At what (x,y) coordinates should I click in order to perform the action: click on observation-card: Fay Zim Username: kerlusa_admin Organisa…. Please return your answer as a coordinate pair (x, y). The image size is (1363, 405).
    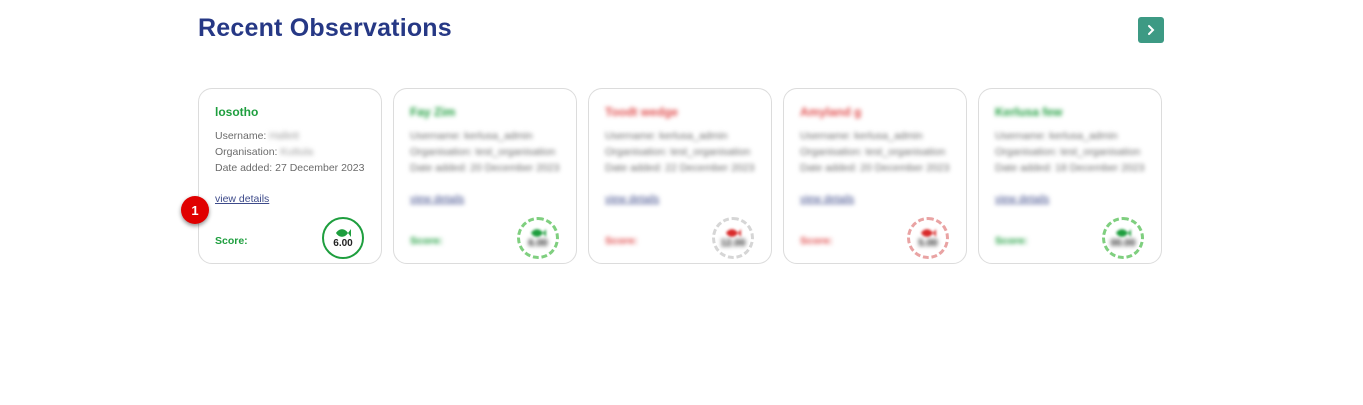
    Looking at the image, I should click on (485, 176).